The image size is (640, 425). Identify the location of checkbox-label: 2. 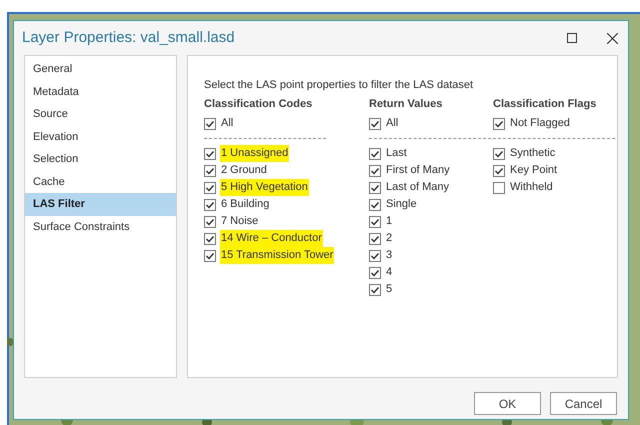
(389, 238).